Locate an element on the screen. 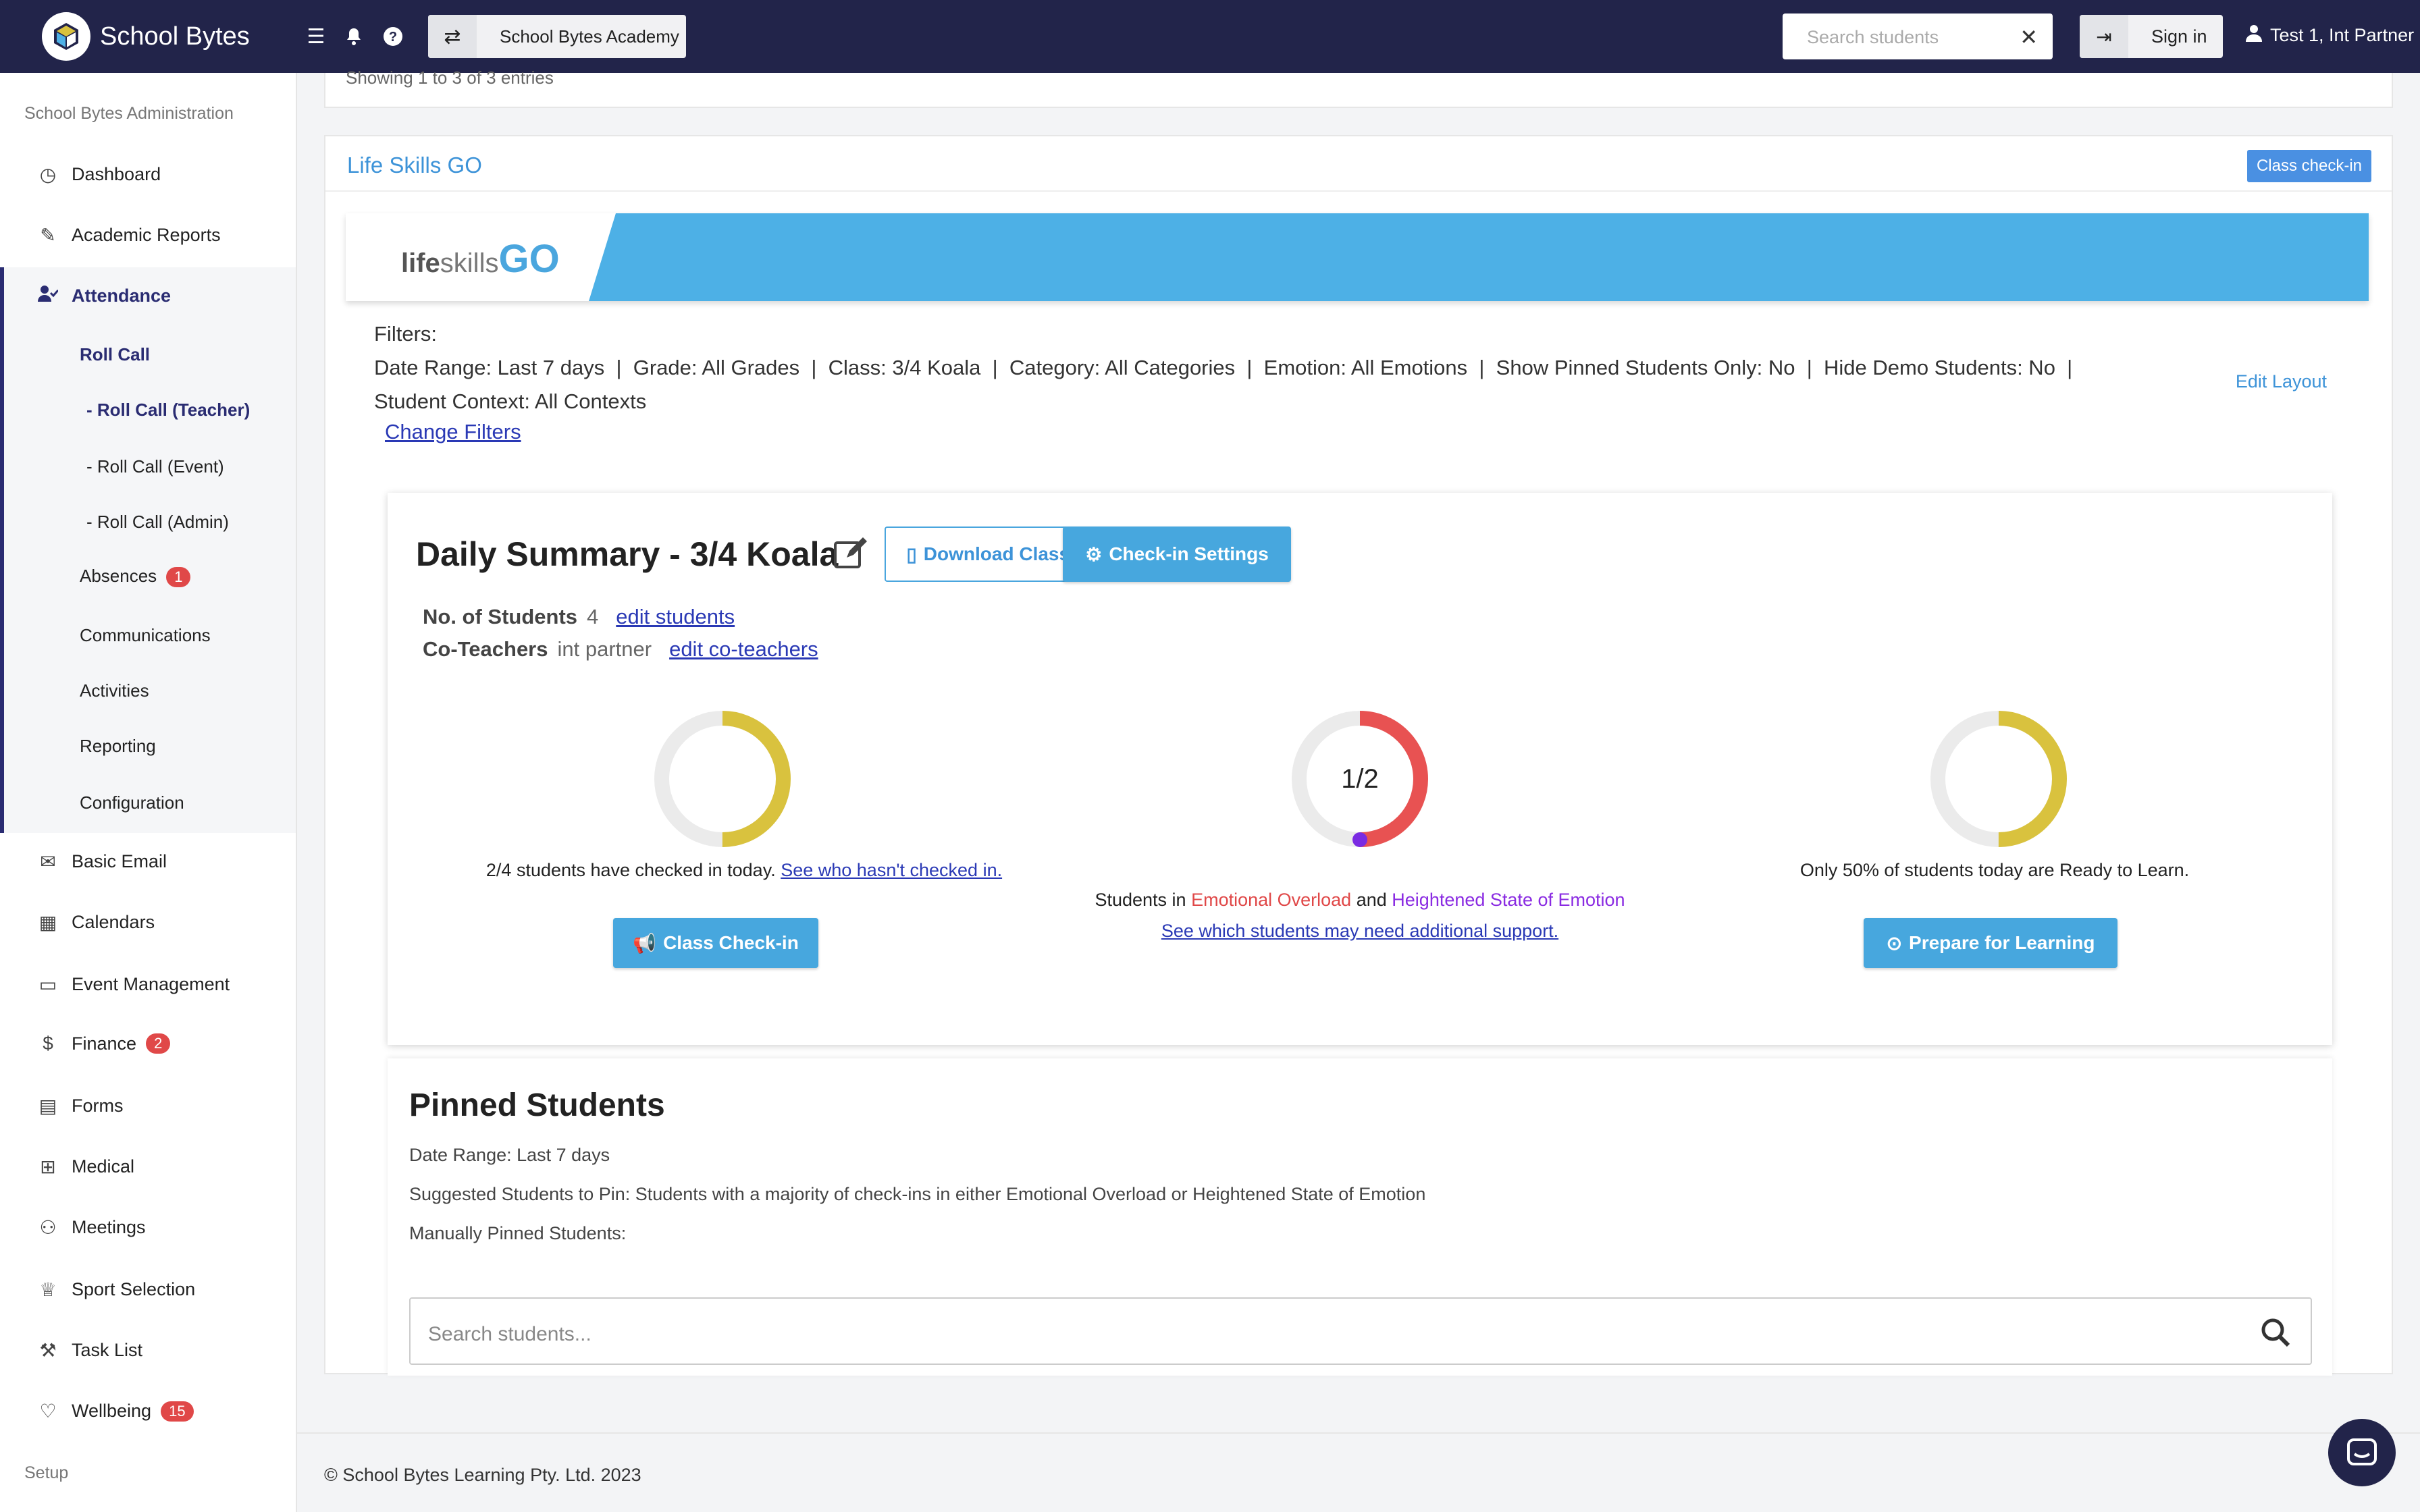 This screenshot has width=2420, height=1512. coteachers-row: Co-Teachers int partner edit co-teachers is located at coordinates (620, 649).